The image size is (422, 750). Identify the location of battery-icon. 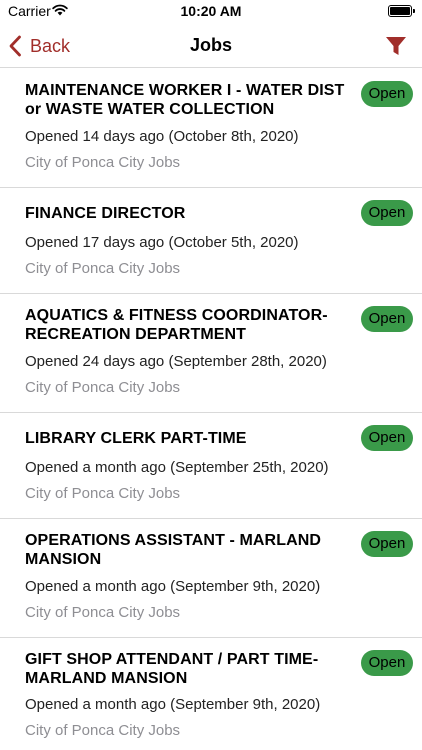
(401, 11).